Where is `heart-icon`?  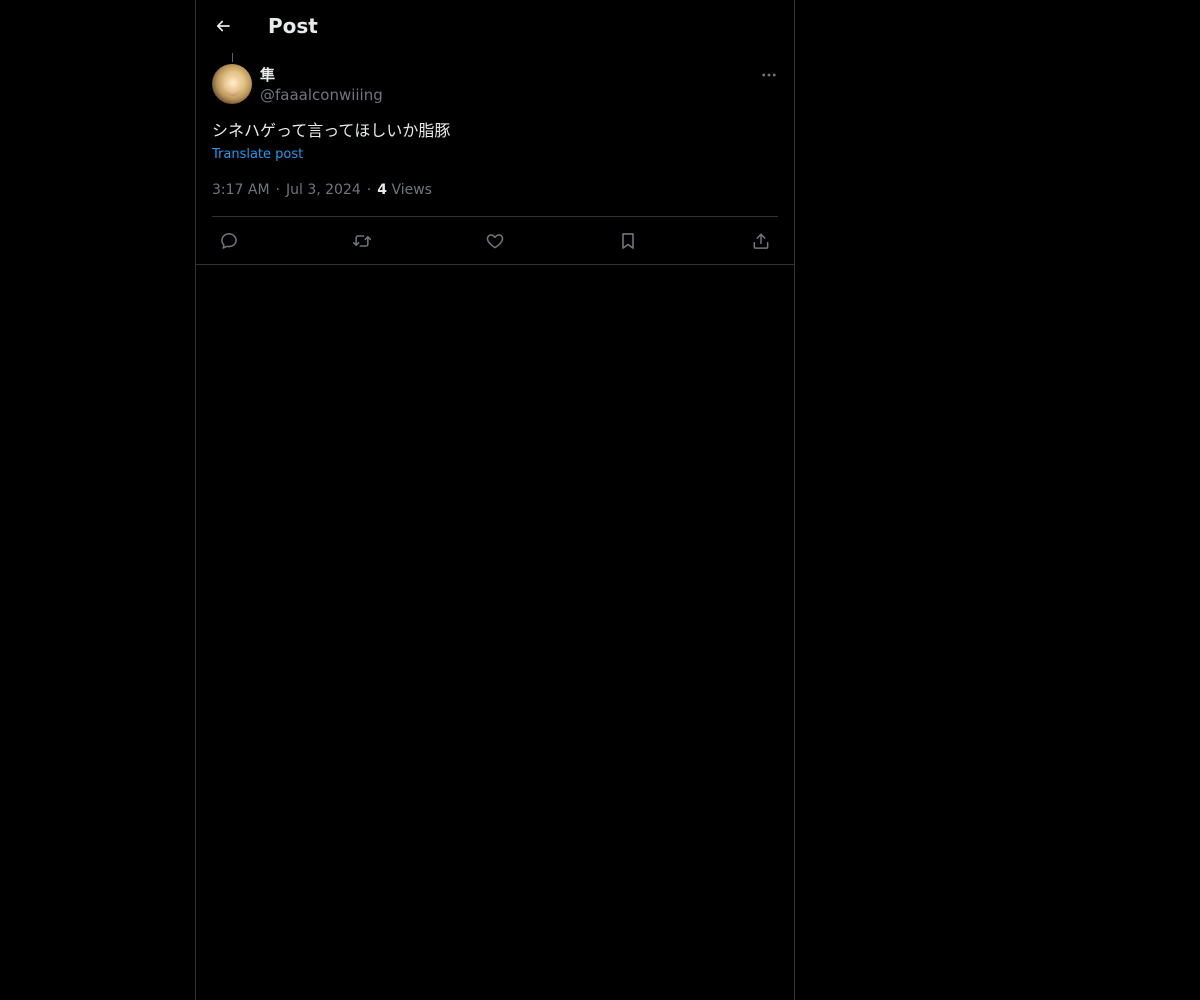 heart-icon is located at coordinates (495, 241).